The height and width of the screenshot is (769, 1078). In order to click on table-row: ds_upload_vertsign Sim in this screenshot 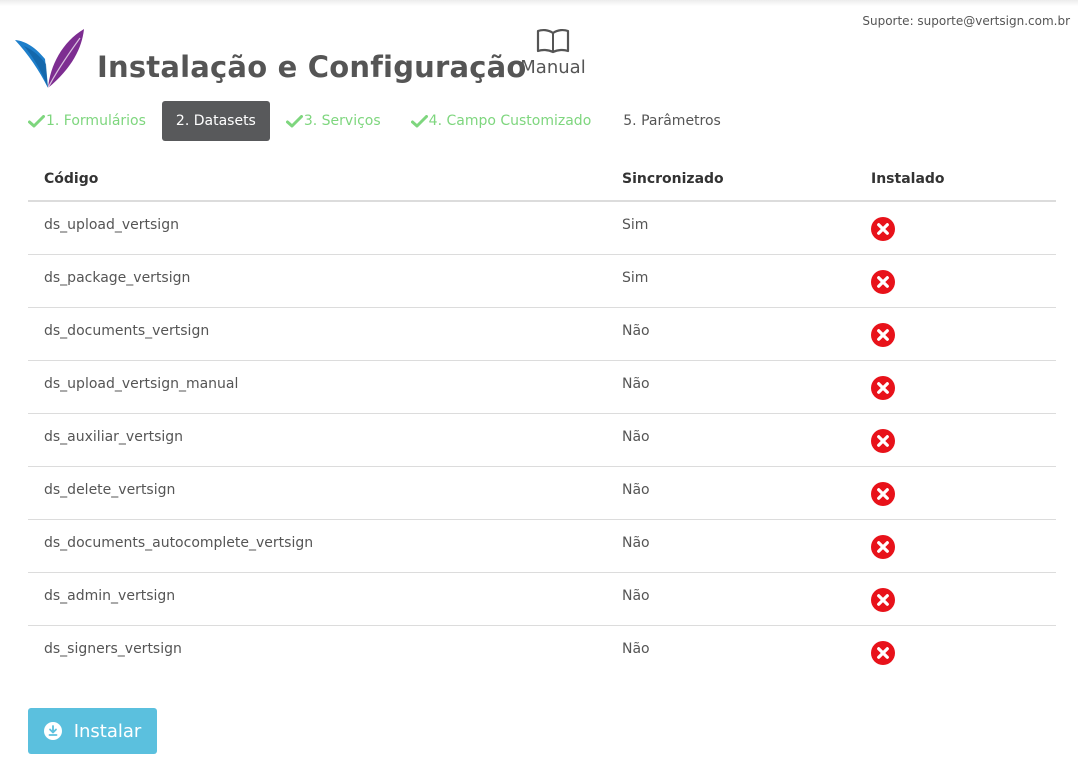, I will do `click(542, 228)`.